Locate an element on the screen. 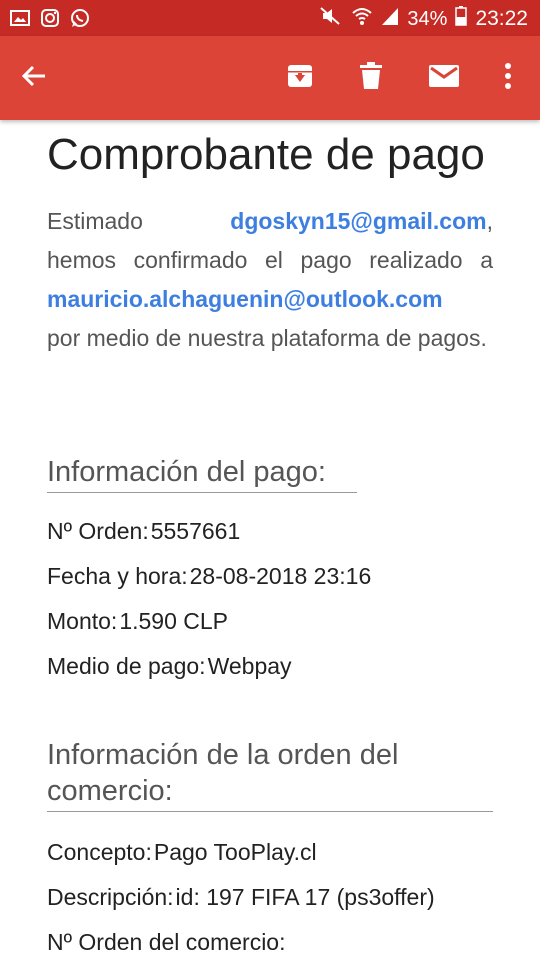  delete-icon is located at coordinates (371, 78).